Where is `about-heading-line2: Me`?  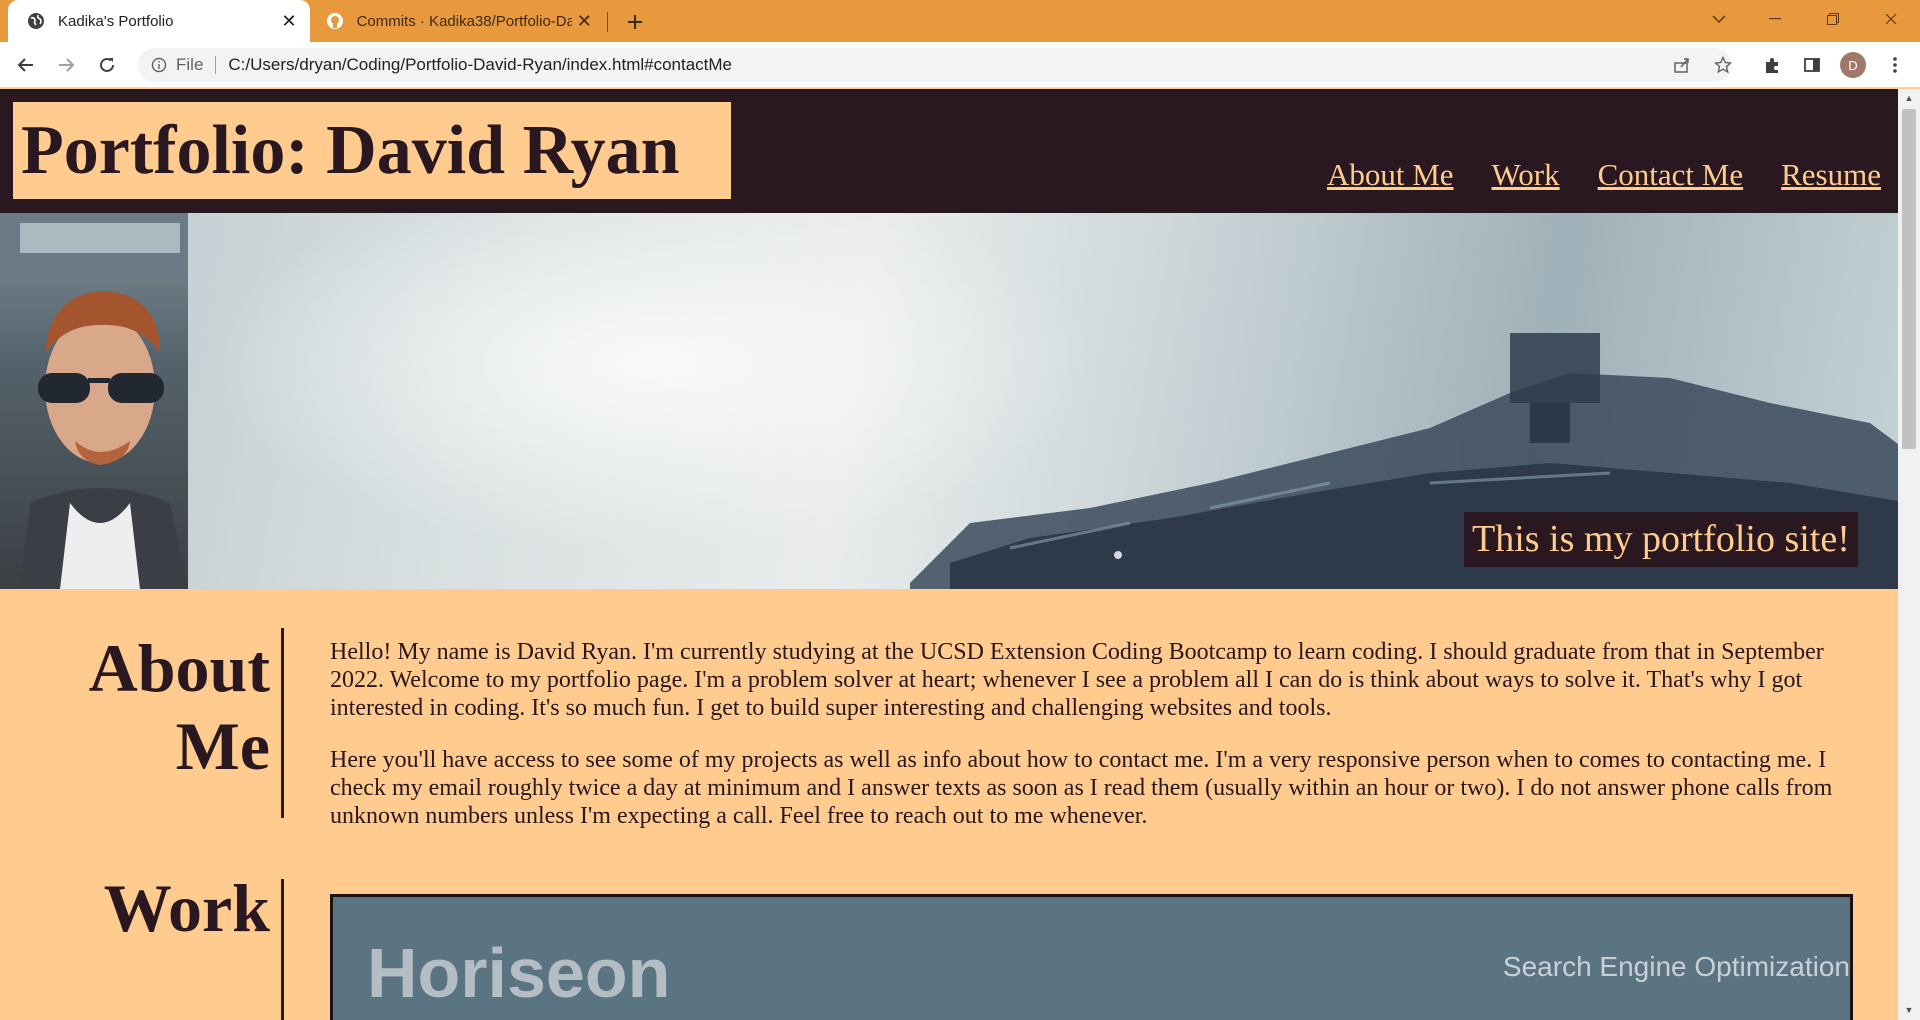 about-heading-line2: Me is located at coordinates (222, 746).